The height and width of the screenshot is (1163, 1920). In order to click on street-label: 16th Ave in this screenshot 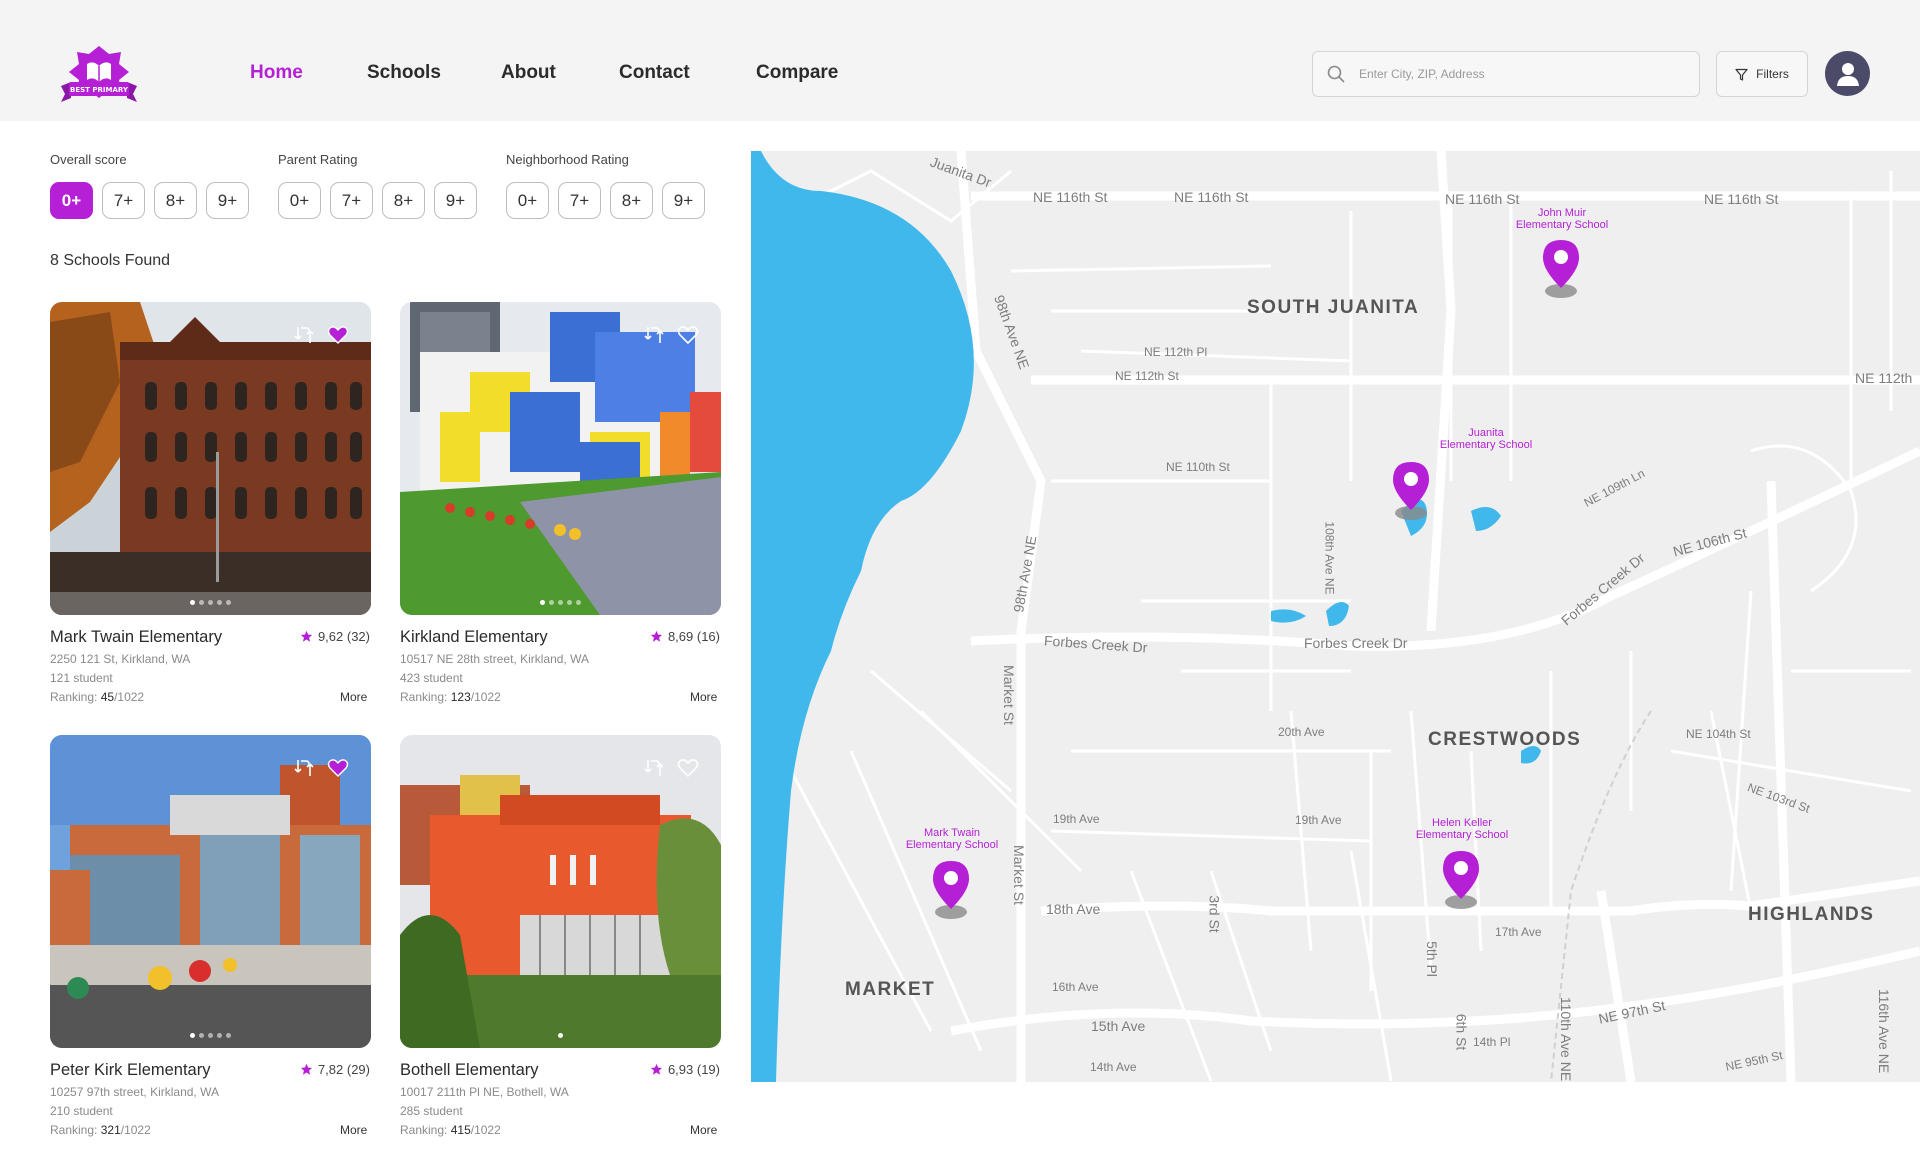, I will do `click(1075, 987)`.